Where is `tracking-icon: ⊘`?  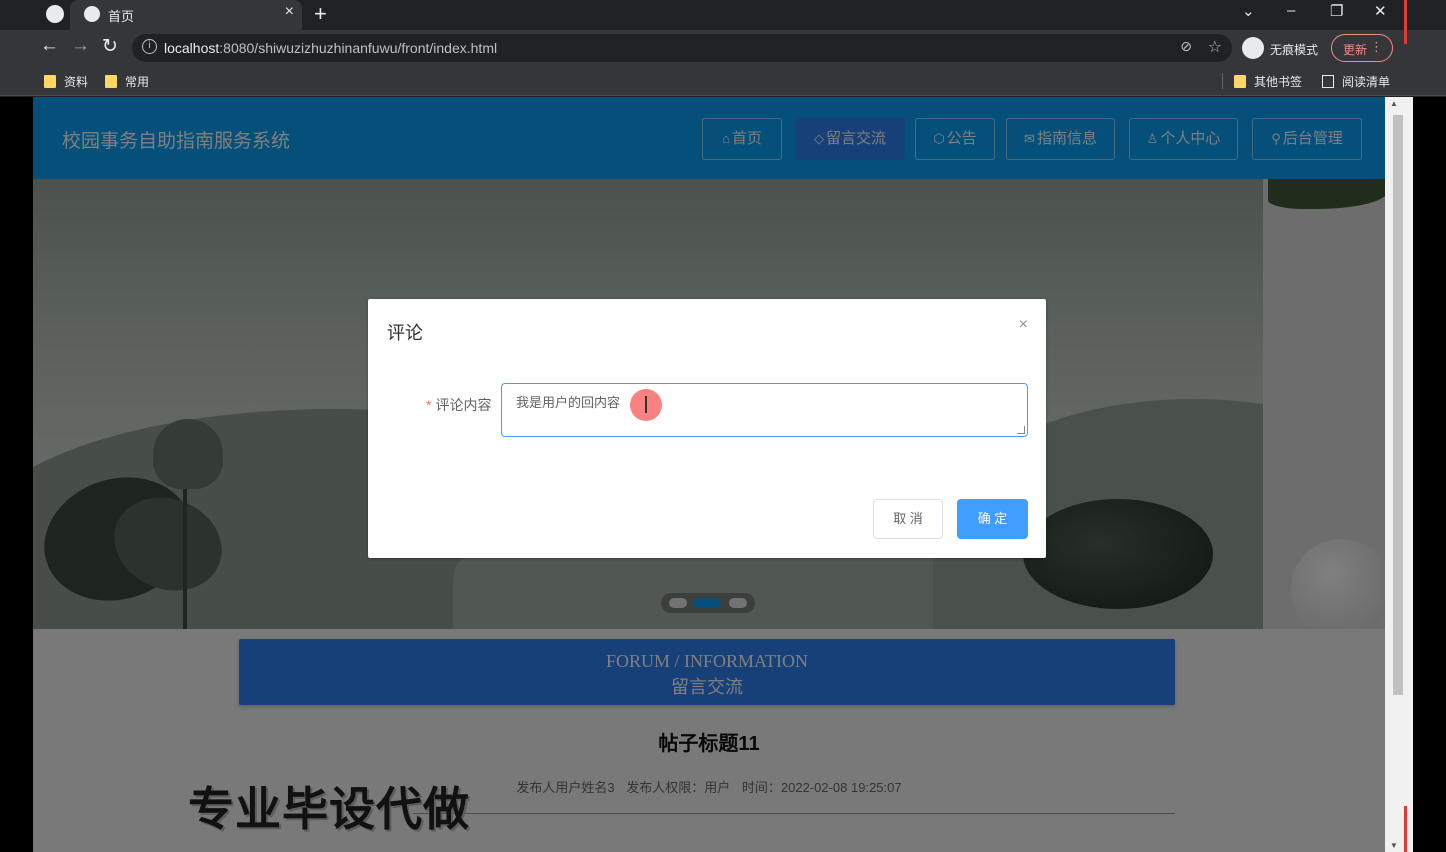 tracking-icon: ⊘ is located at coordinates (1186, 46).